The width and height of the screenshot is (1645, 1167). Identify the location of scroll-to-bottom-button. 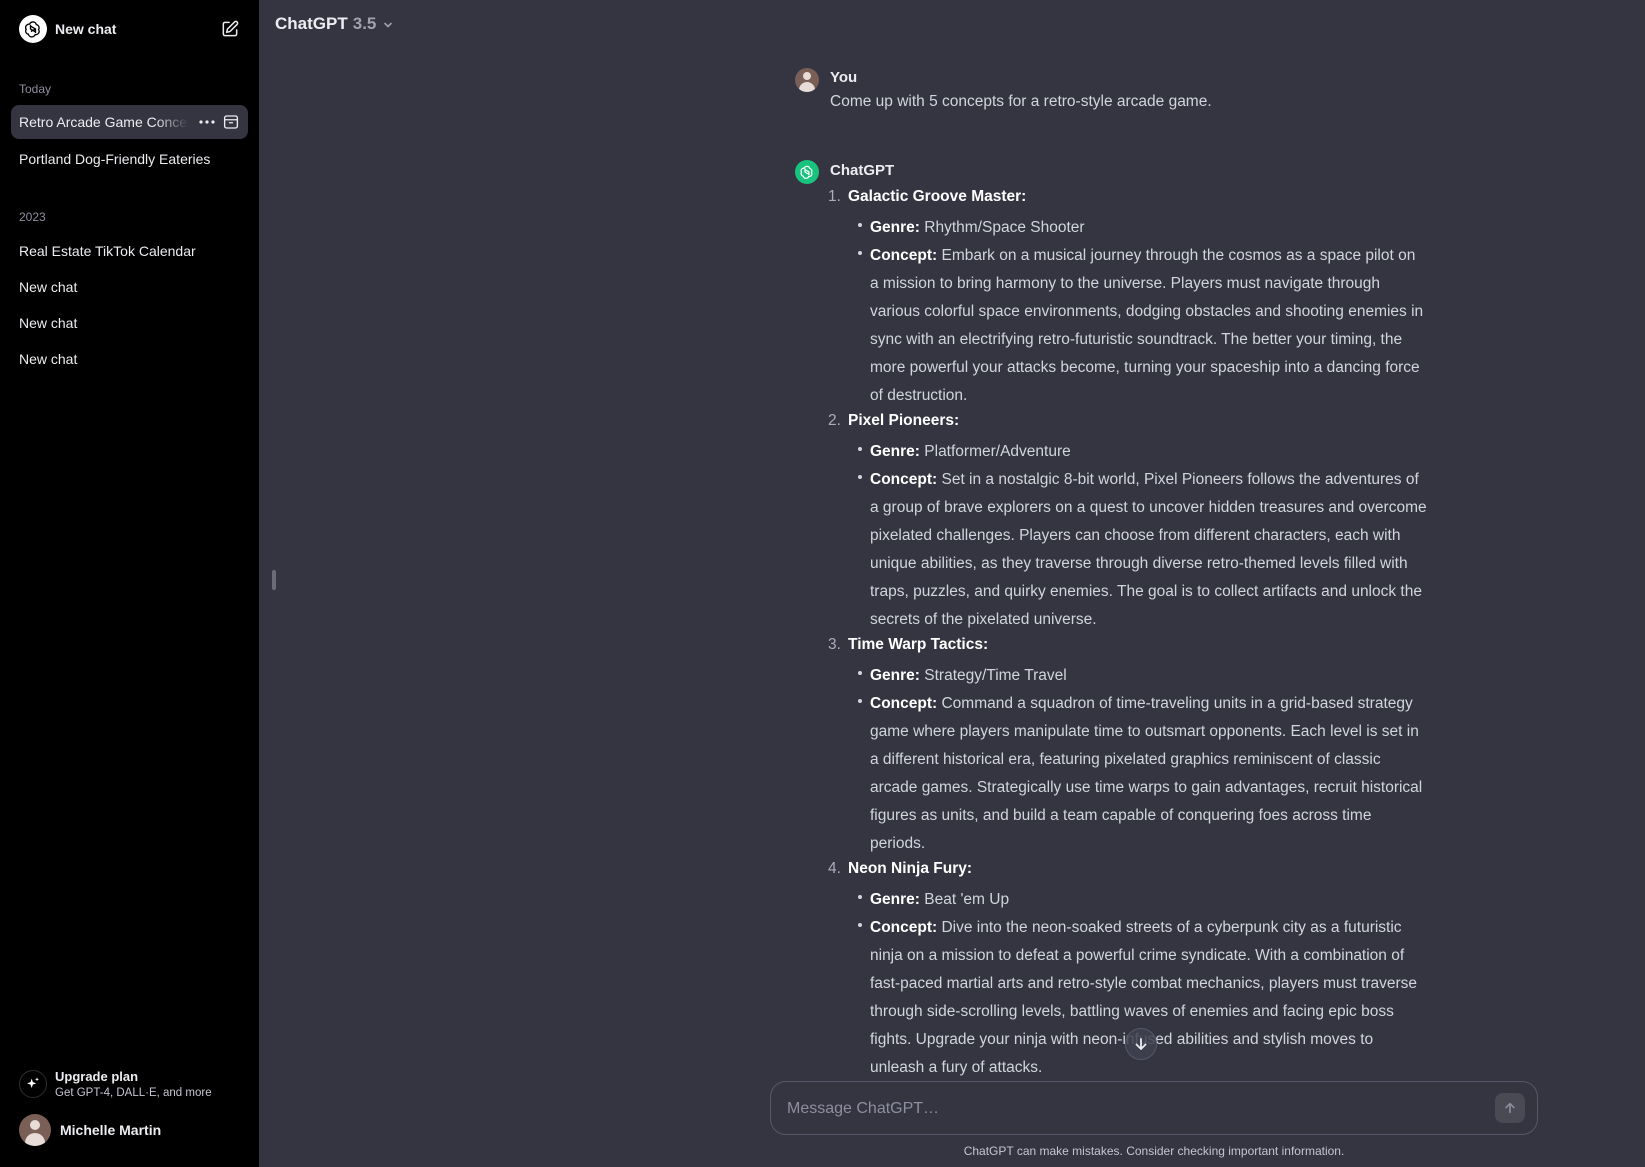
(1141, 1044).